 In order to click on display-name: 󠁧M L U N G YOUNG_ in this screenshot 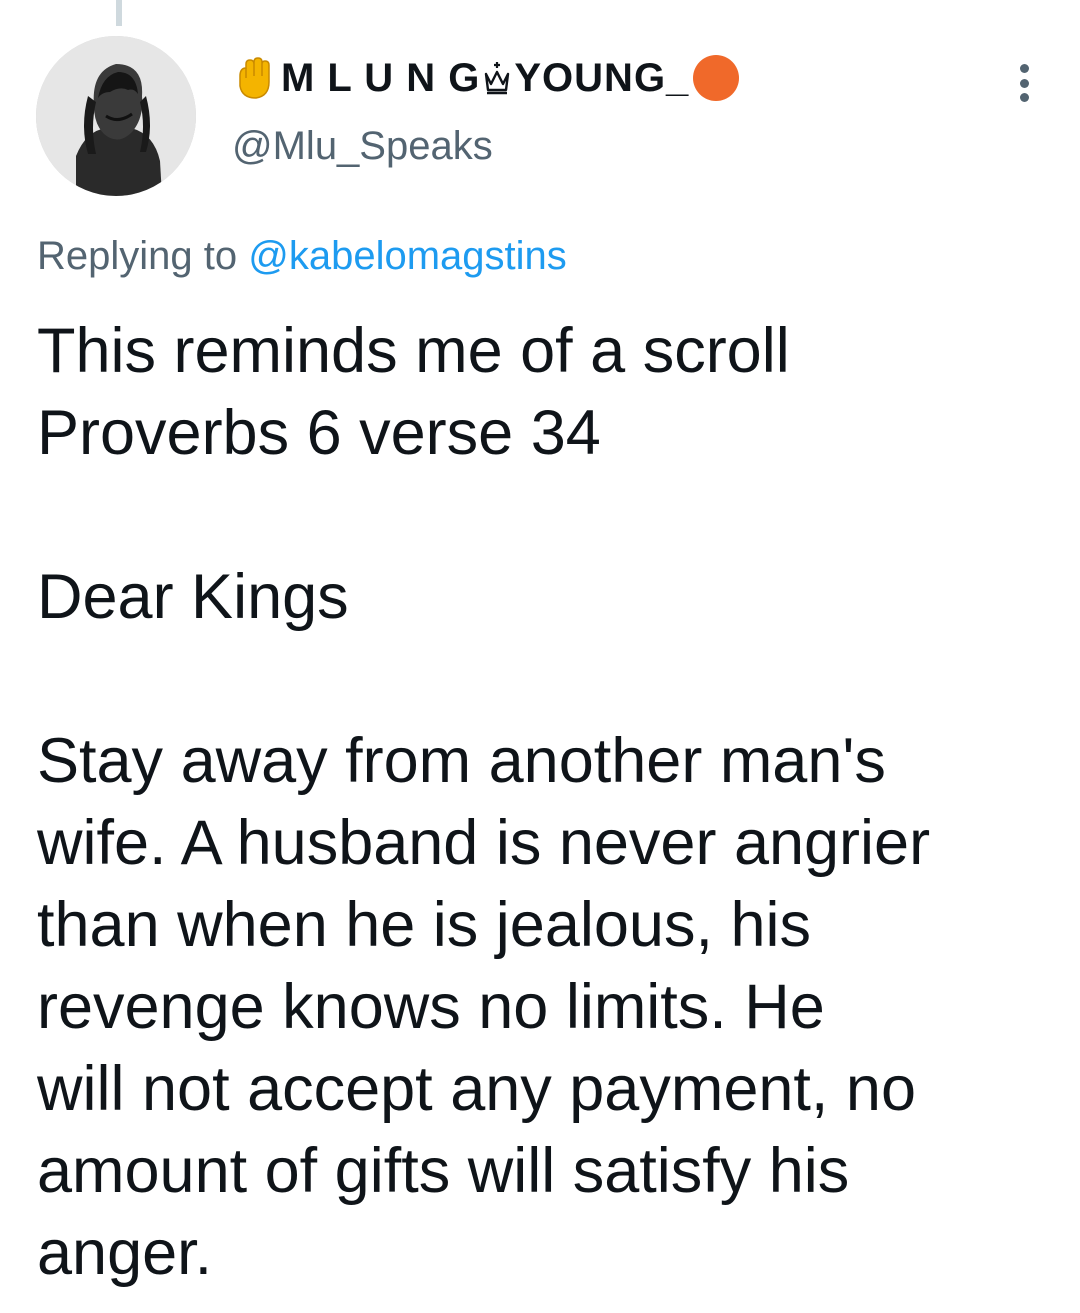, I will do `click(612, 78)`.